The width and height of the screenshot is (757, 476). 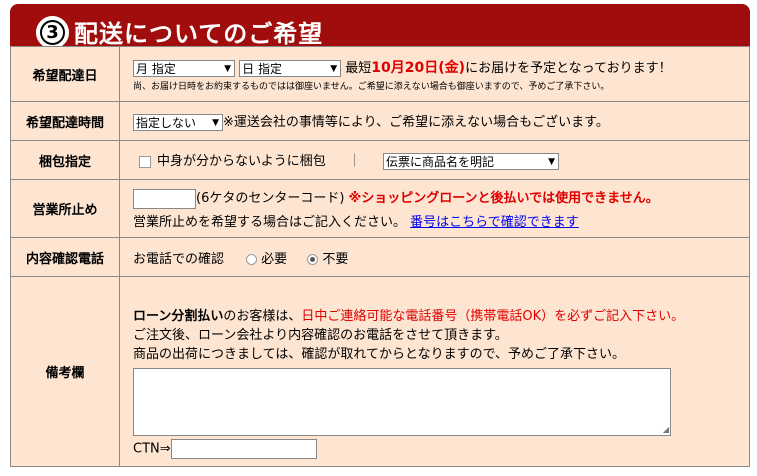 What do you see at coordinates (199, 34) in the screenshot?
I see `section-title: 配送についてのご希望` at bounding box center [199, 34].